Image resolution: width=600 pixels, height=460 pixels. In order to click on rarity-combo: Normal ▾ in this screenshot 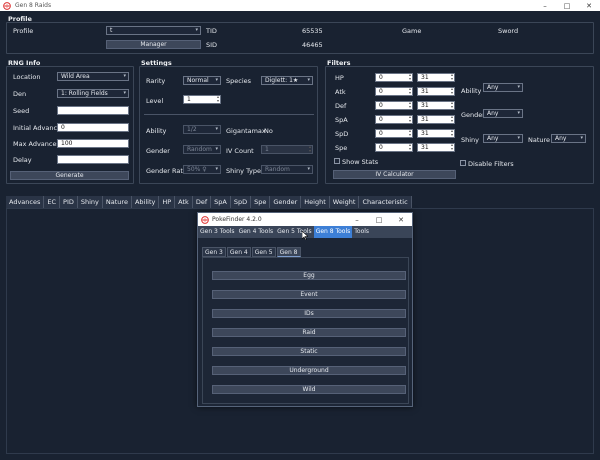, I will do `click(202, 80)`.